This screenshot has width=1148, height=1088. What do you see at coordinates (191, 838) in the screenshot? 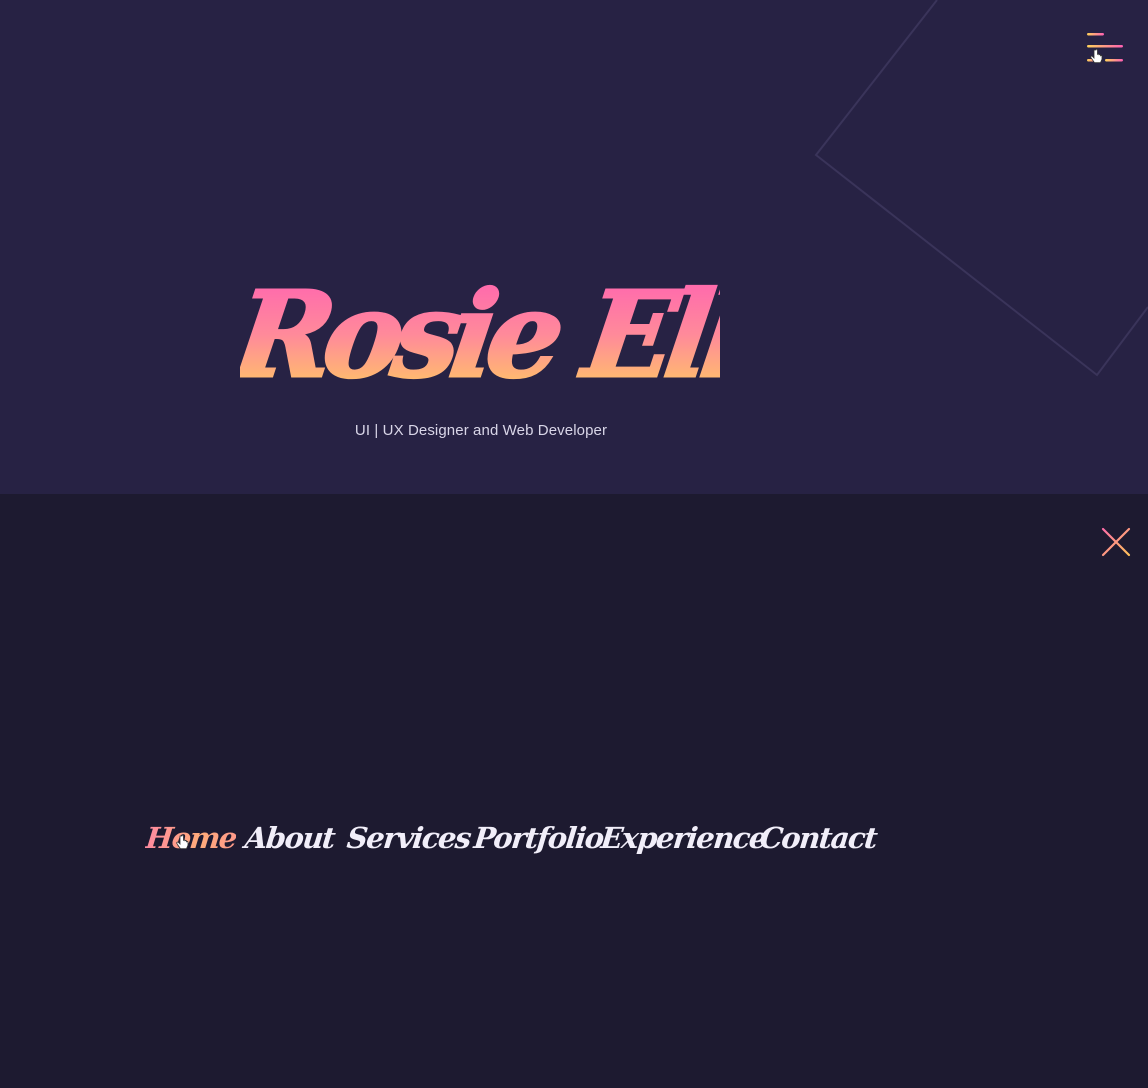
I see `nav-link-home: Home` at bounding box center [191, 838].